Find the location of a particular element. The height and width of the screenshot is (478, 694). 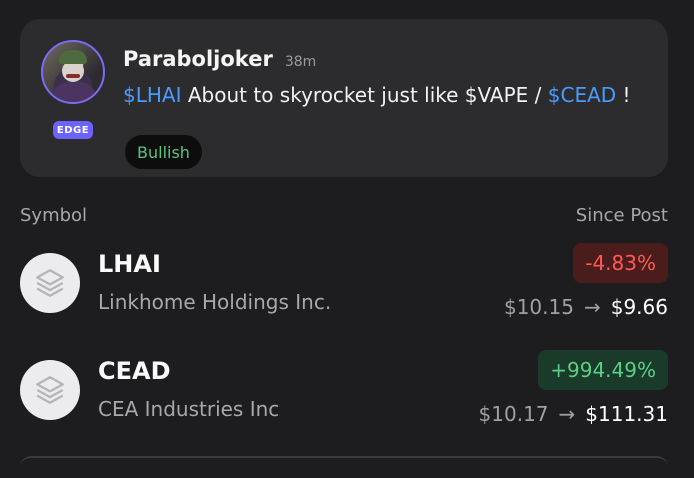

price-change: $10.17 → $111.31 is located at coordinates (573, 414).